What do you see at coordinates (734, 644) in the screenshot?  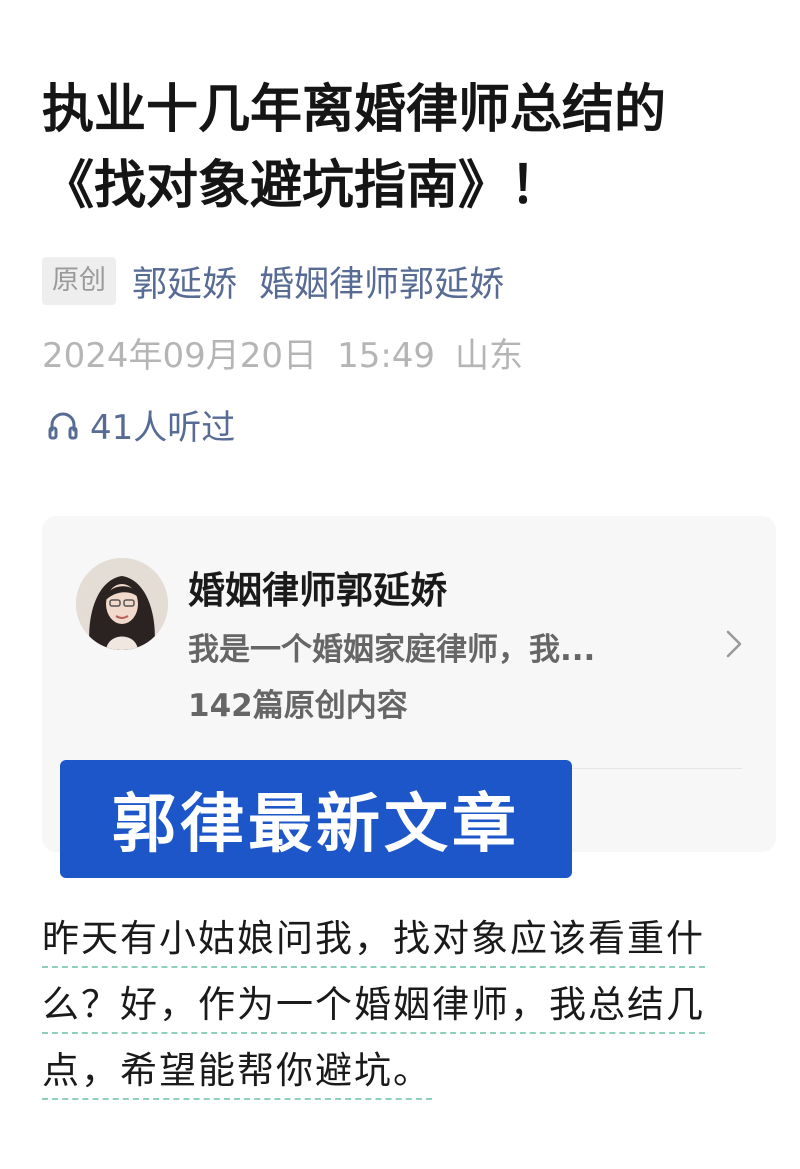 I see `chevron-right-icon` at bounding box center [734, 644].